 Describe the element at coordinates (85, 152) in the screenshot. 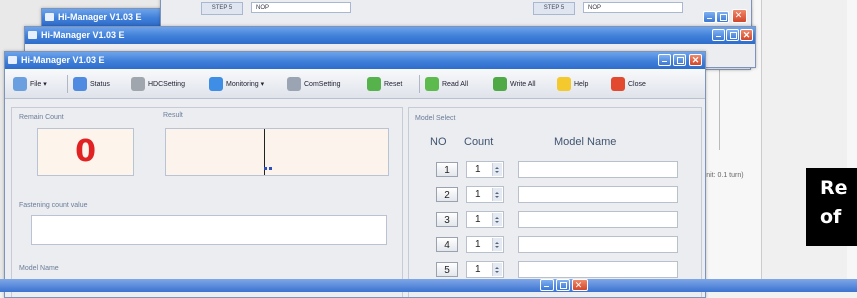

I see `remain-count-display: 0` at that location.